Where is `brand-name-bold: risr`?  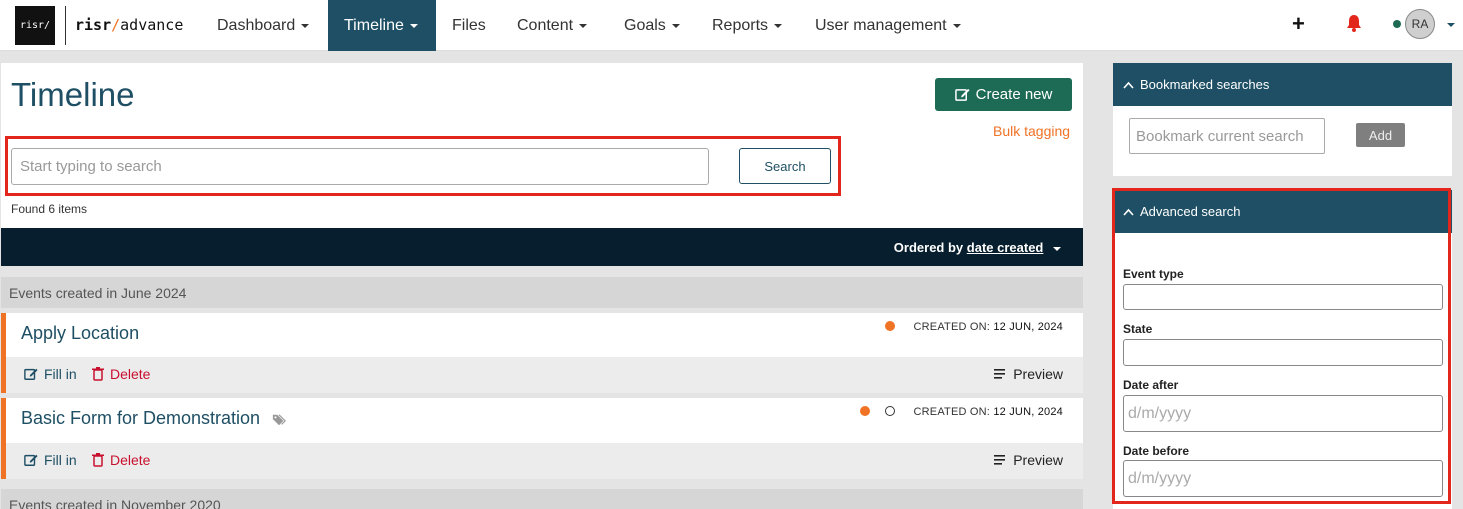 brand-name-bold: risr is located at coordinates (93, 25).